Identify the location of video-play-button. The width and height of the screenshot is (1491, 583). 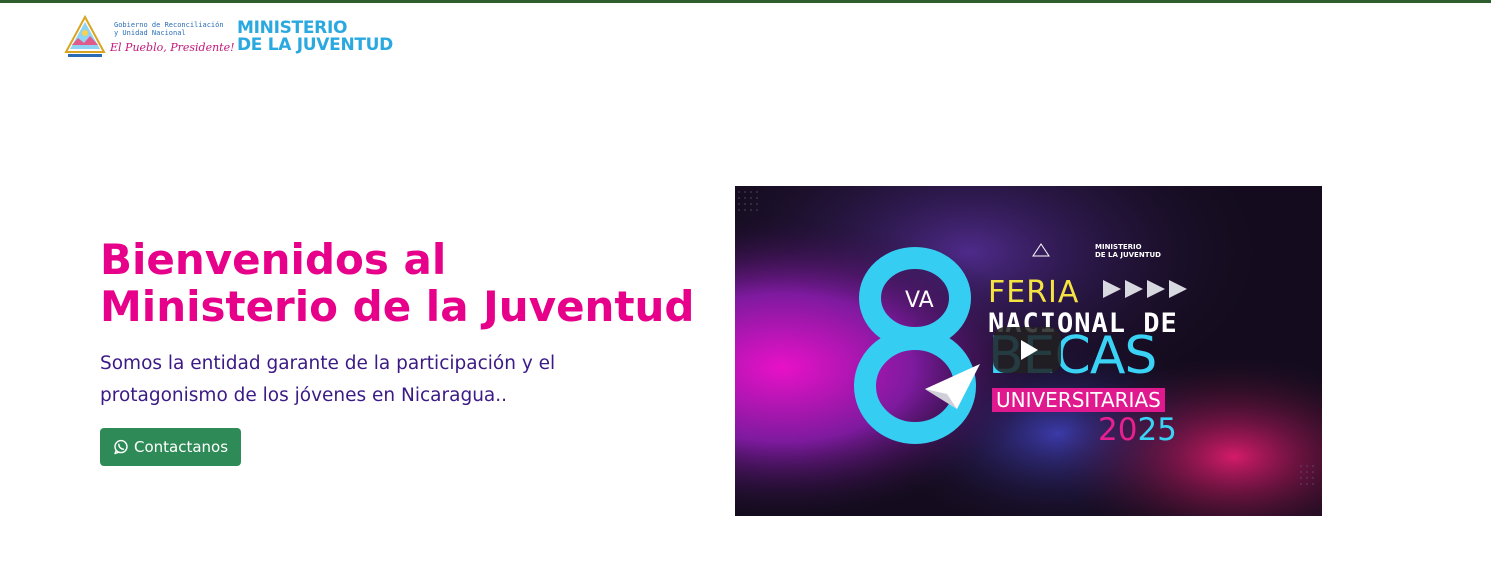
(1027, 350).